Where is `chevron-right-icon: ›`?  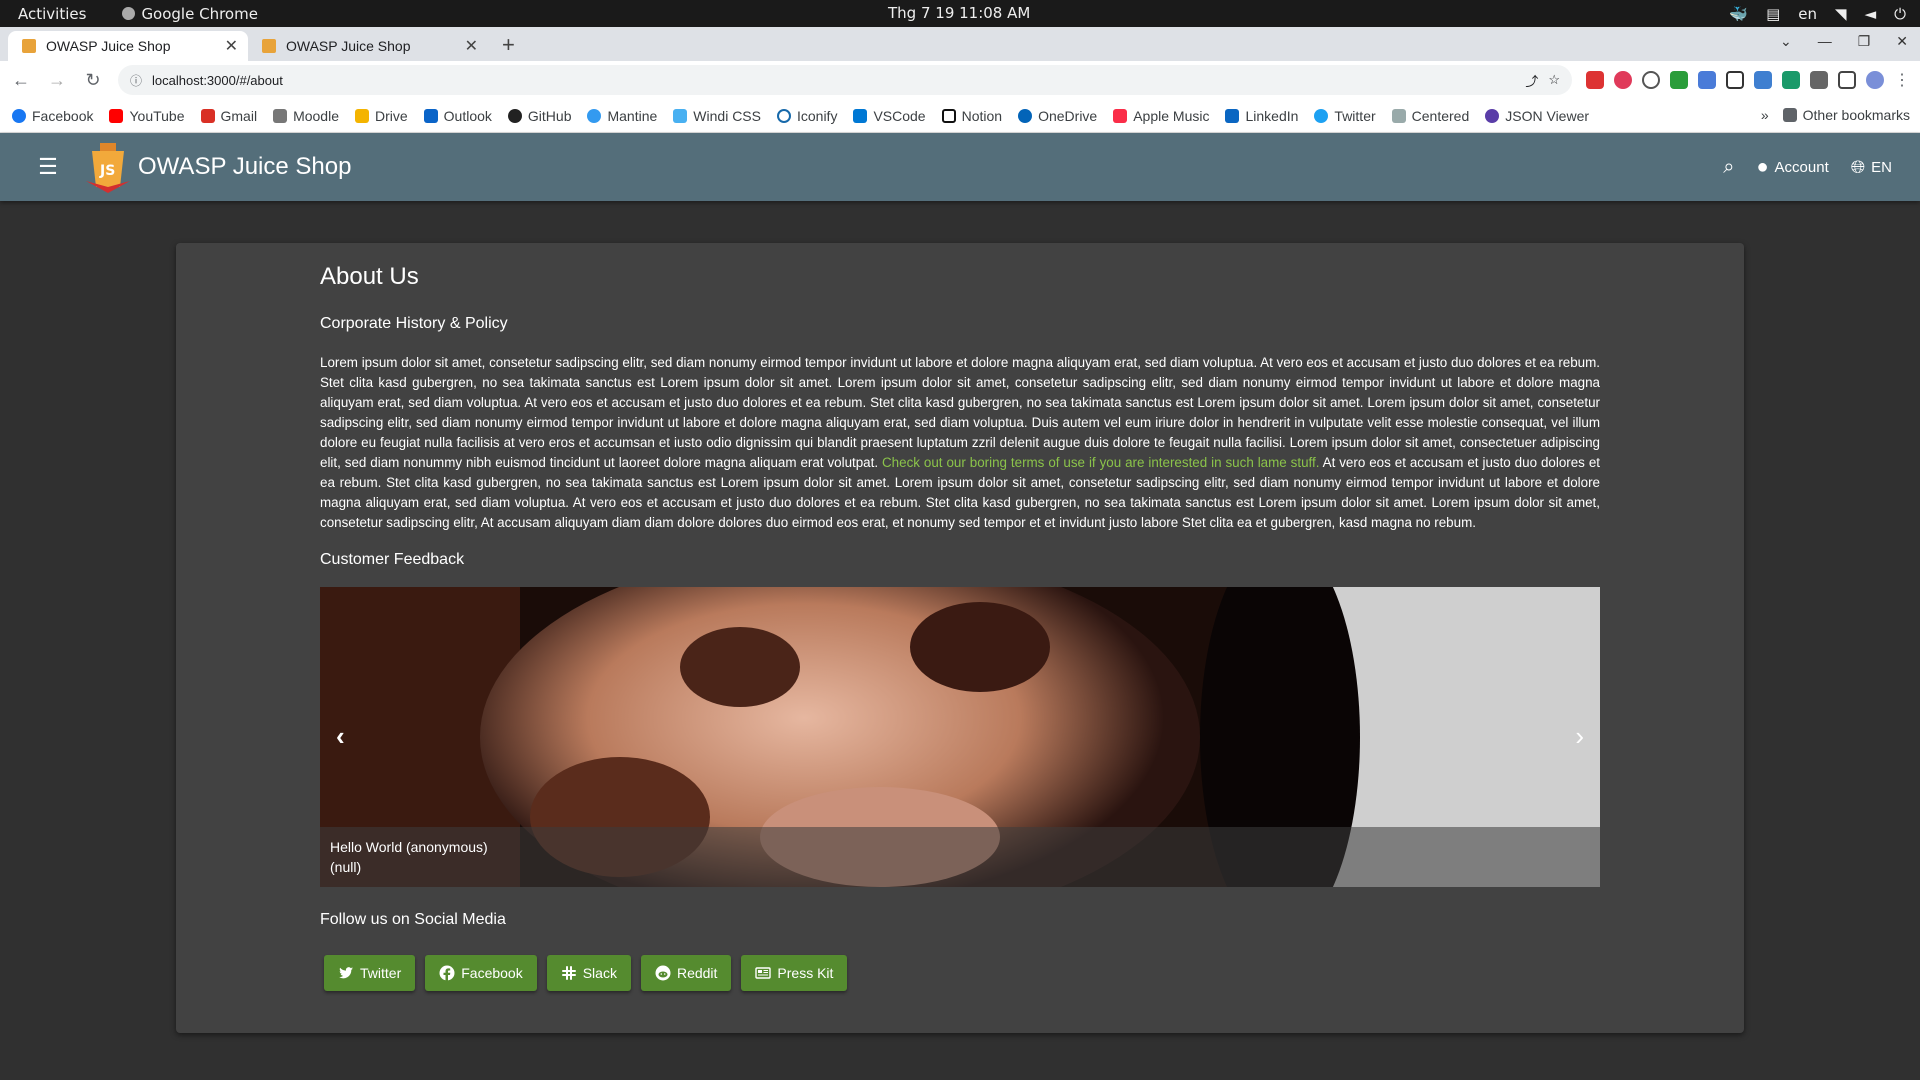
chevron-right-icon: › is located at coordinates (1579, 736).